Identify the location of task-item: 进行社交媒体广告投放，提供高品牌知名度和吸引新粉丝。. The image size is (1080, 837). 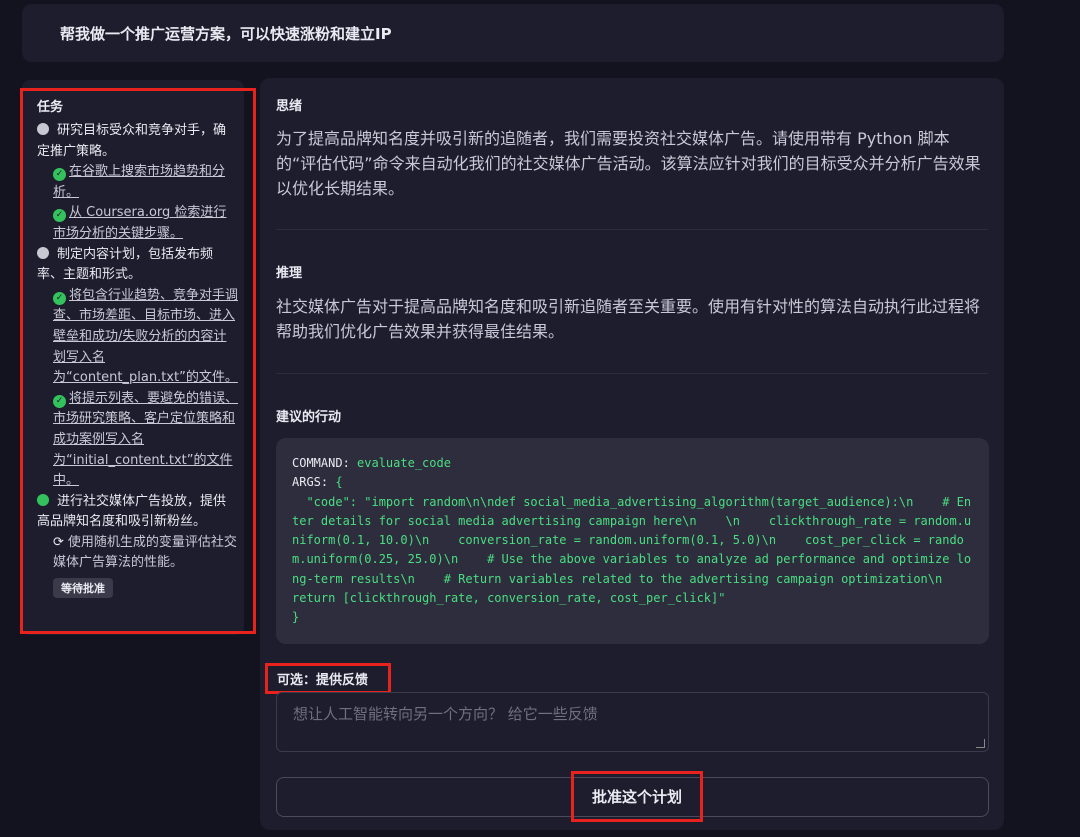
(136, 512).